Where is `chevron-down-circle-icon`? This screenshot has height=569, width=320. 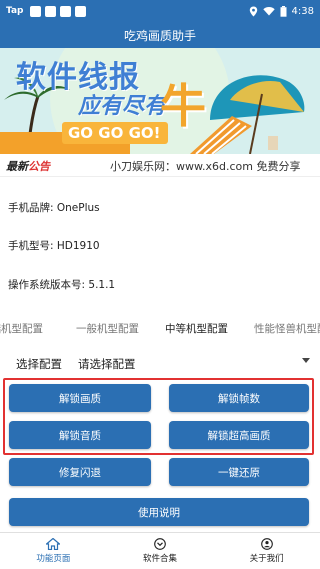 chevron-down-circle-icon is located at coordinates (160, 544).